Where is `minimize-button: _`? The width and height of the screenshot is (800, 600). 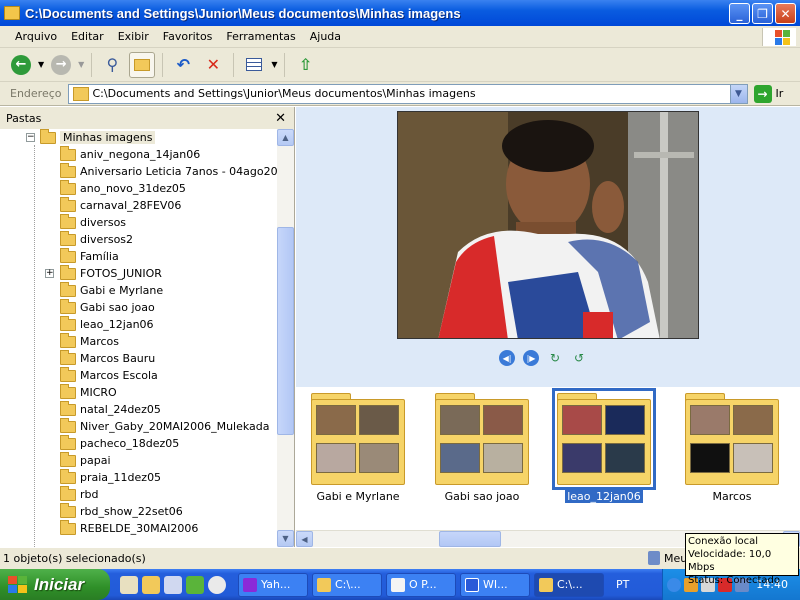 minimize-button: _ is located at coordinates (739, 13).